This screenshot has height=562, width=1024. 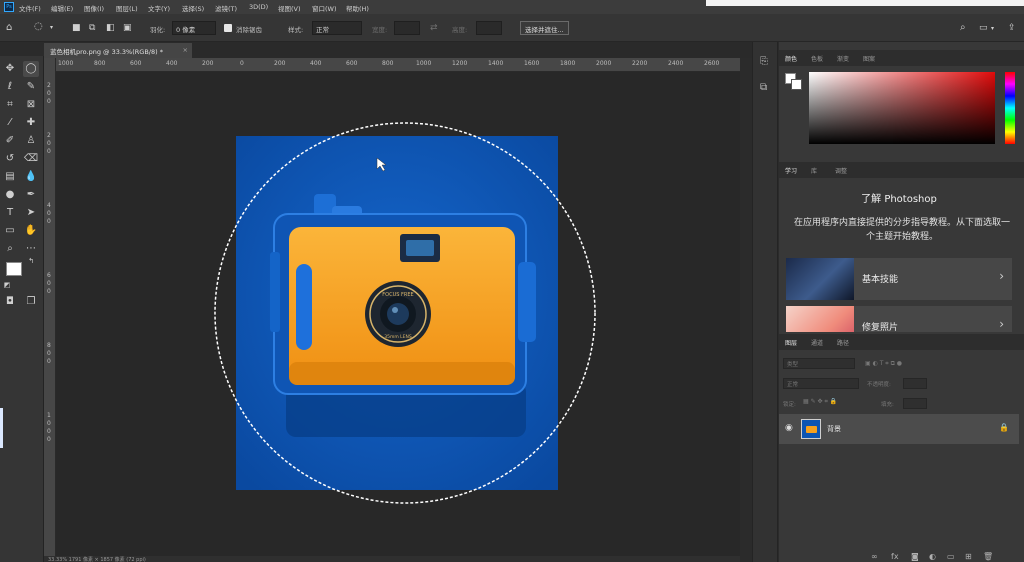 What do you see at coordinates (869, 58) in the screenshot?
I see `tab-patterns: 图案` at bounding box center [869, 58].